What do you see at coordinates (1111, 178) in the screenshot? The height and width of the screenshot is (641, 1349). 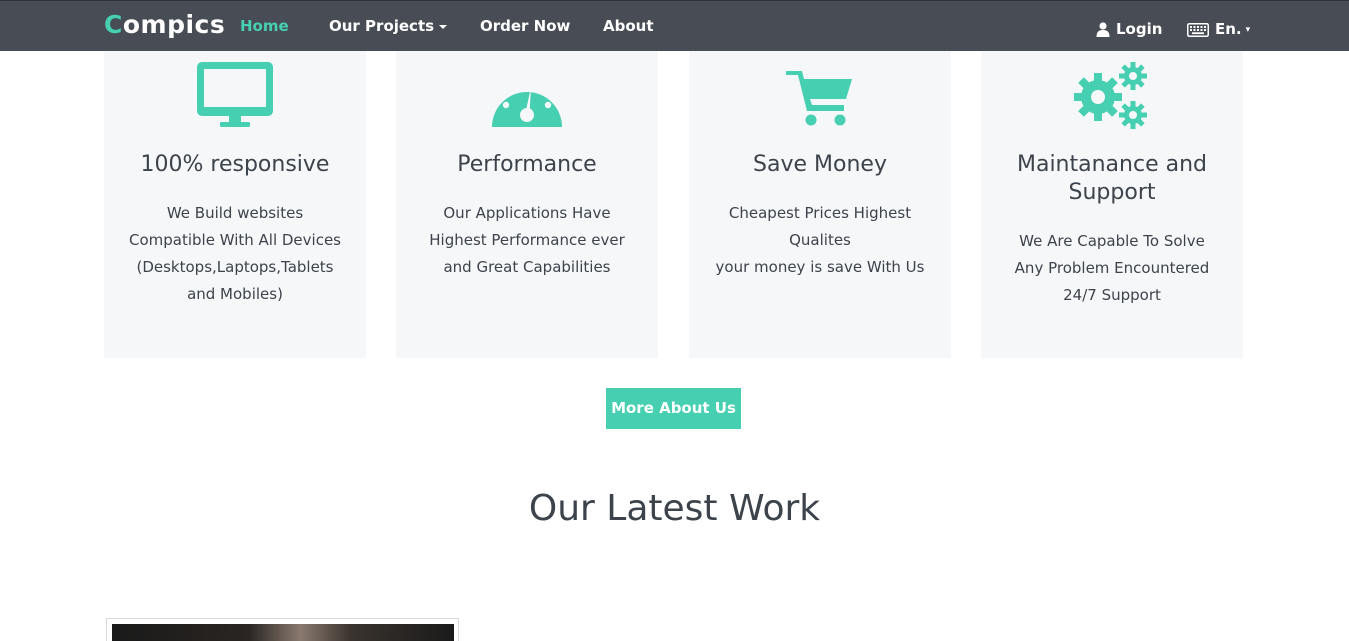 I see `feature-title: Maintanance and Support` at bounding box center [1111, 178].